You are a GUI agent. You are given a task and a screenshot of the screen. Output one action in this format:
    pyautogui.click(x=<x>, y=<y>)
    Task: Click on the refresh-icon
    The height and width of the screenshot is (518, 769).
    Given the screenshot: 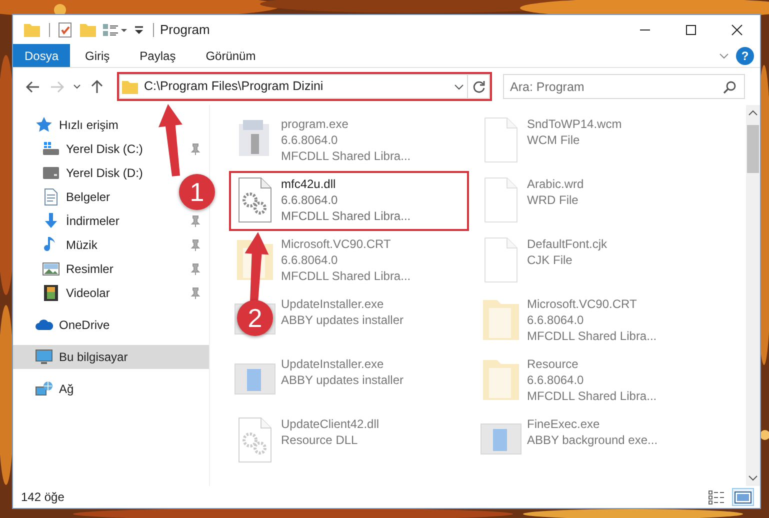 What is the action you would take?
    pyautogui.click(x=479, y=87)
    